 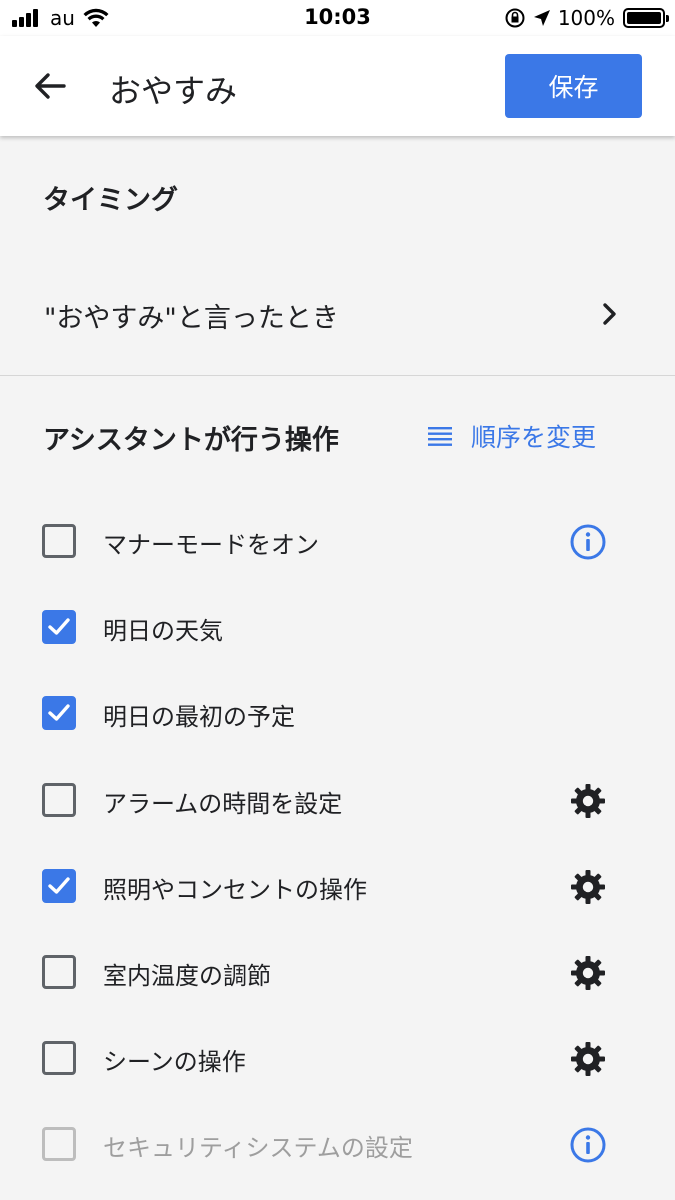 What do you see at coordinates (50, 86) in the screenshot?
I see `back-arrow-icon` at bounding box center [50, 86].